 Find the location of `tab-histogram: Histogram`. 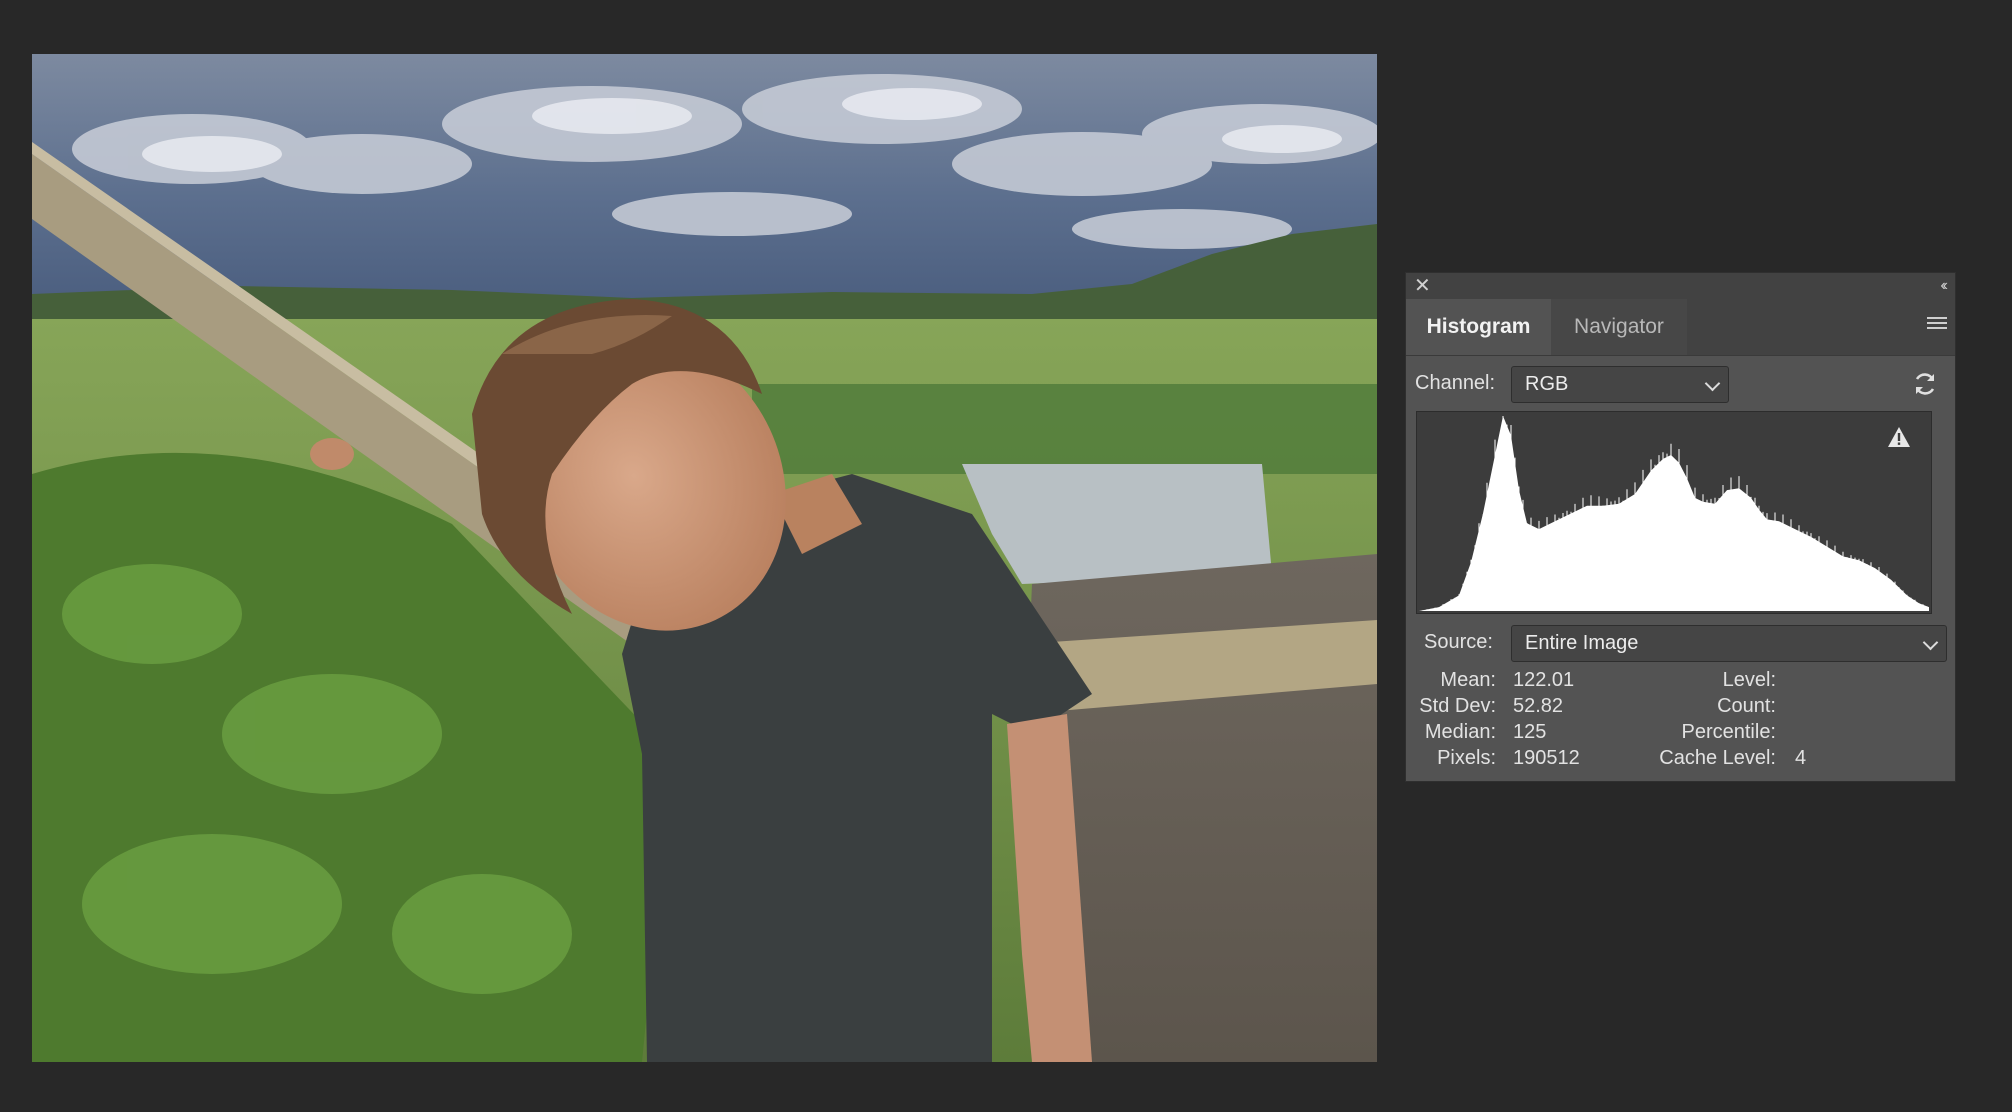

tab-histogram: Histogram is located at coordinates (1478, 327).